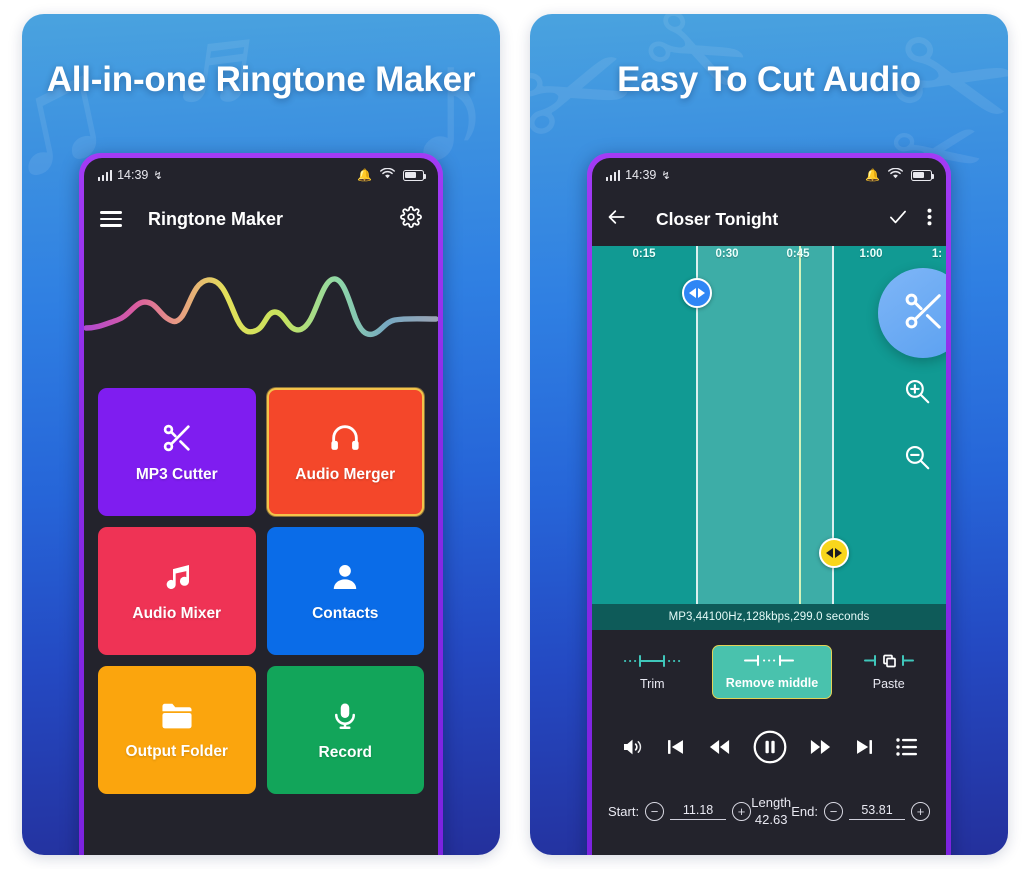 The width and height of the screenshot is (1024, 869). What do you see at coordinates (833, 811) in the screenshot?
I see `end-decrement-button: −` at bounding box center [833, 811].